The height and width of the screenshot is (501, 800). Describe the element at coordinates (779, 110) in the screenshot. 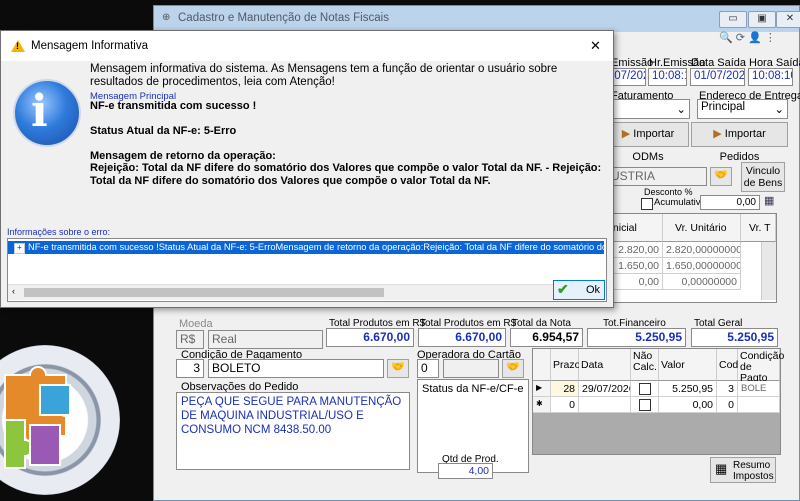

I see `chevron-down-icon: ⌄` at that location.